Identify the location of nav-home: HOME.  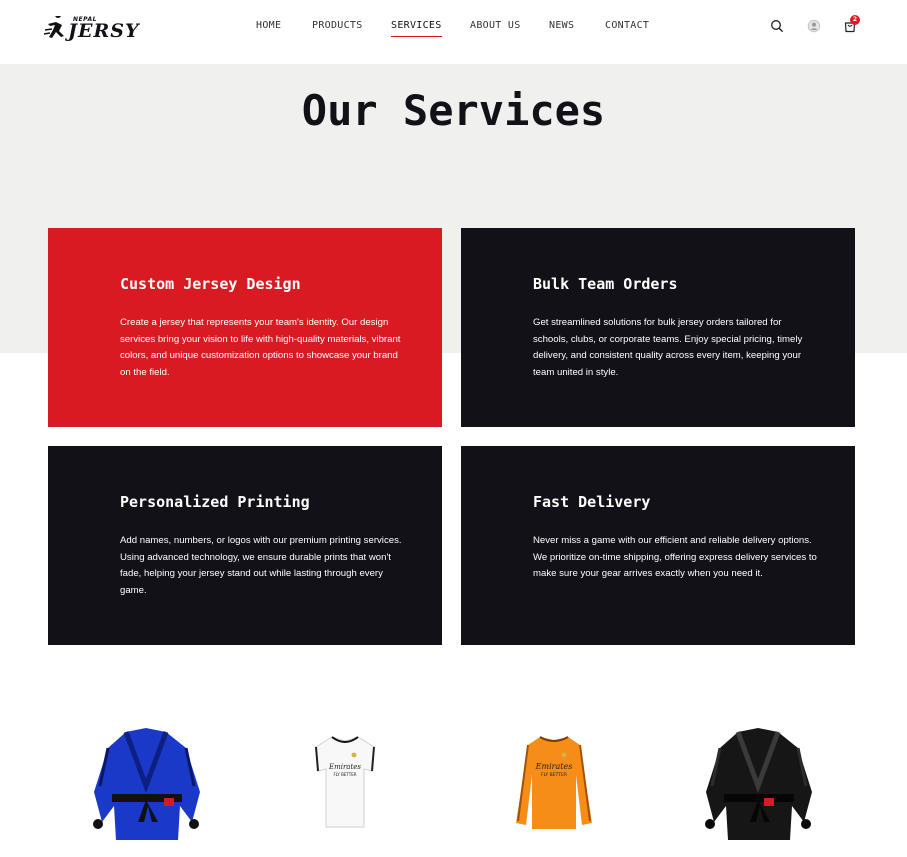
(268, 25).